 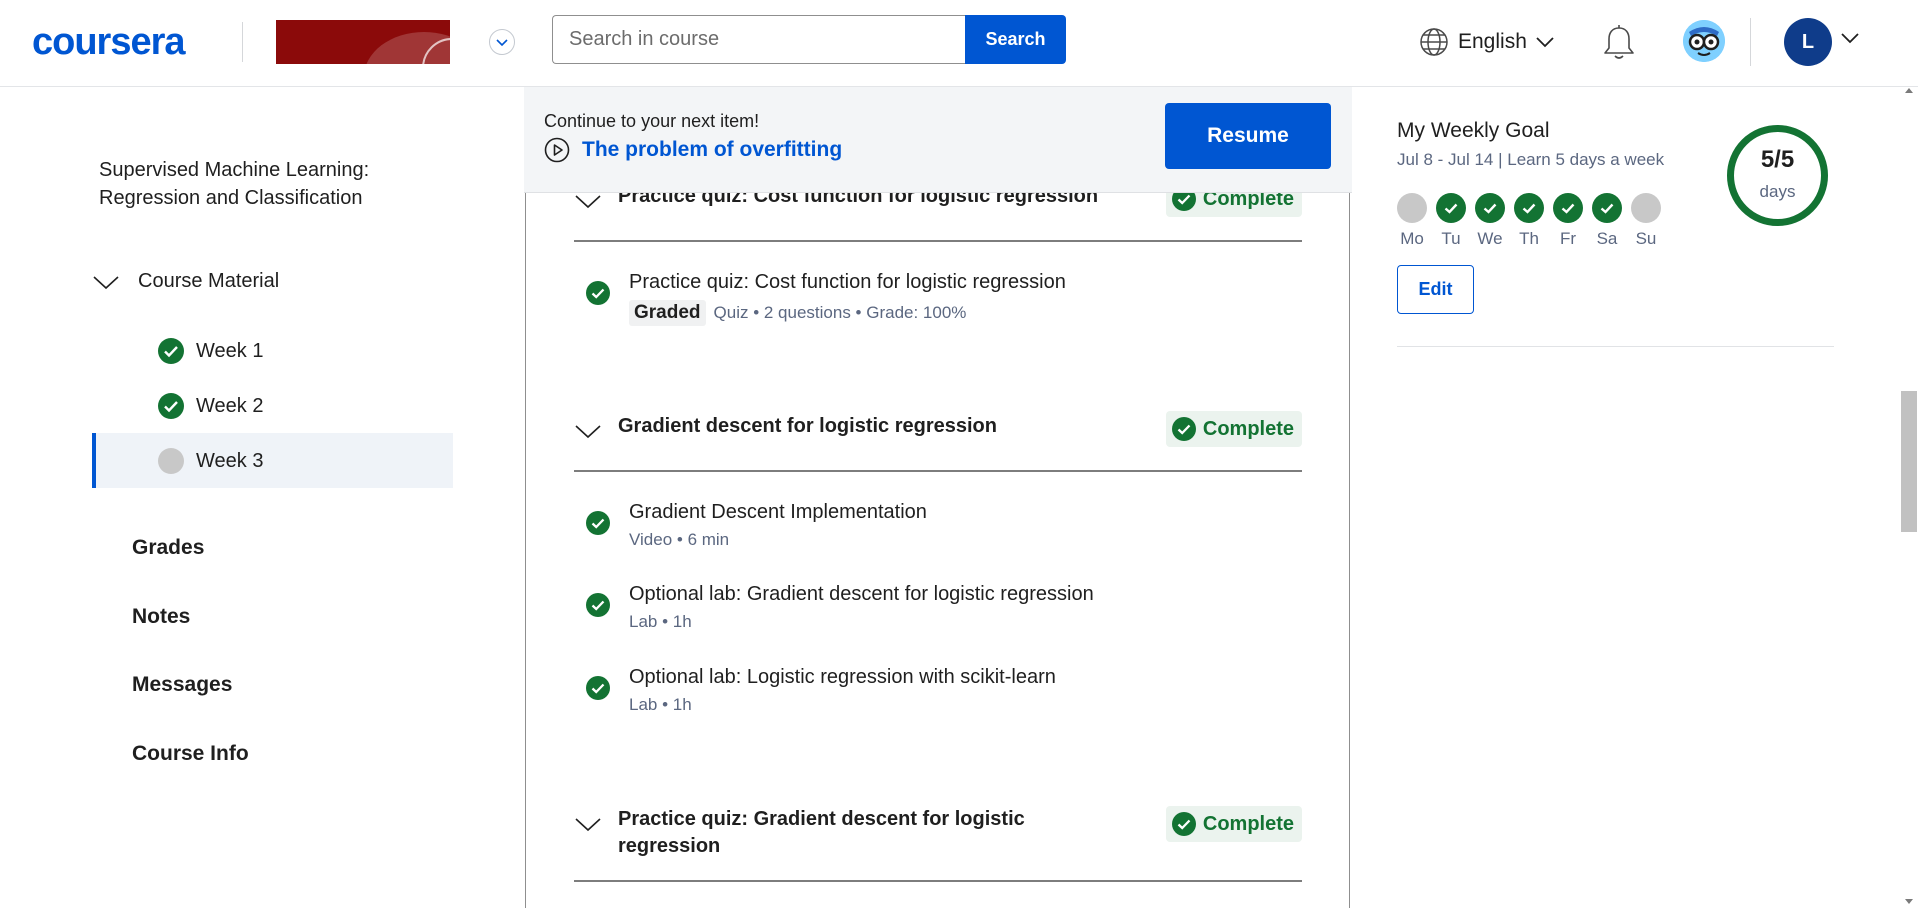 I want to click on globe-icon, so click(x=1434, y=42).